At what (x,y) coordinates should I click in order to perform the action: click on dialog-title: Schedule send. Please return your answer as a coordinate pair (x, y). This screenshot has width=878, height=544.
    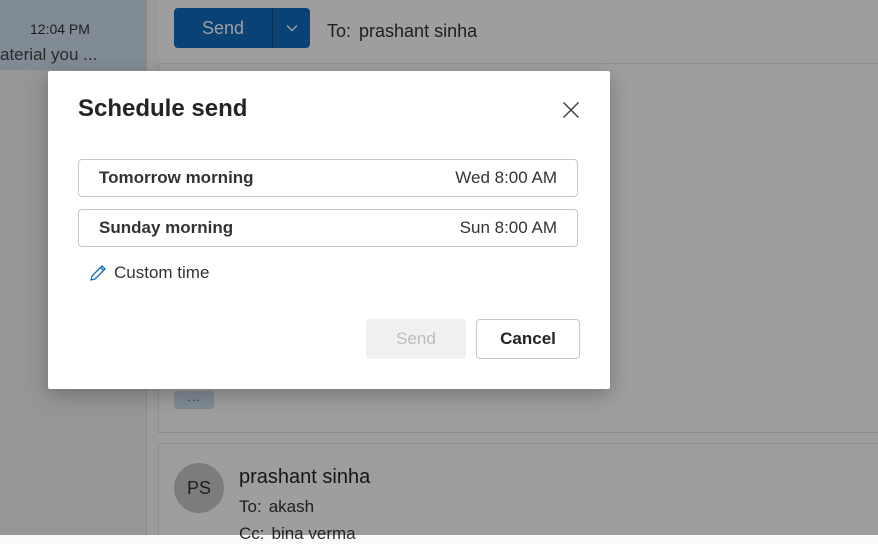
    Looking at the image, I should click on (163, 108).